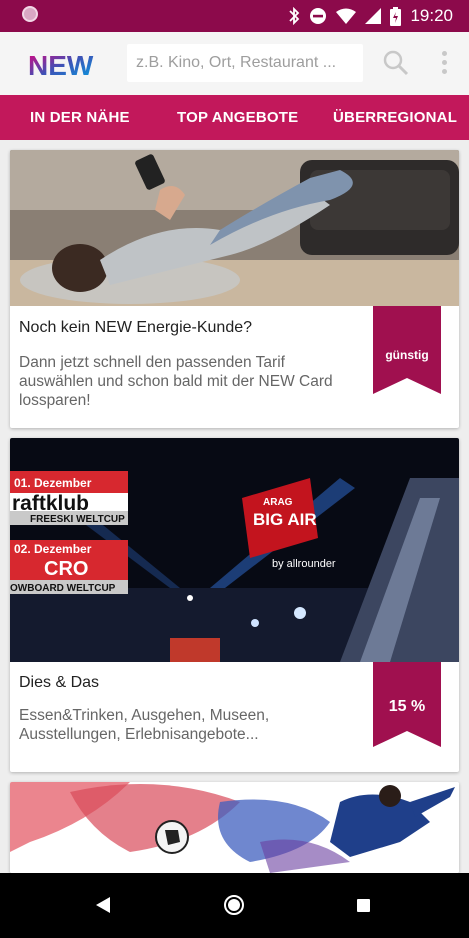  Describe the element at coordinates (407, 704) in the screenshot. I see `discount-ribbon: 15 %` at that location.